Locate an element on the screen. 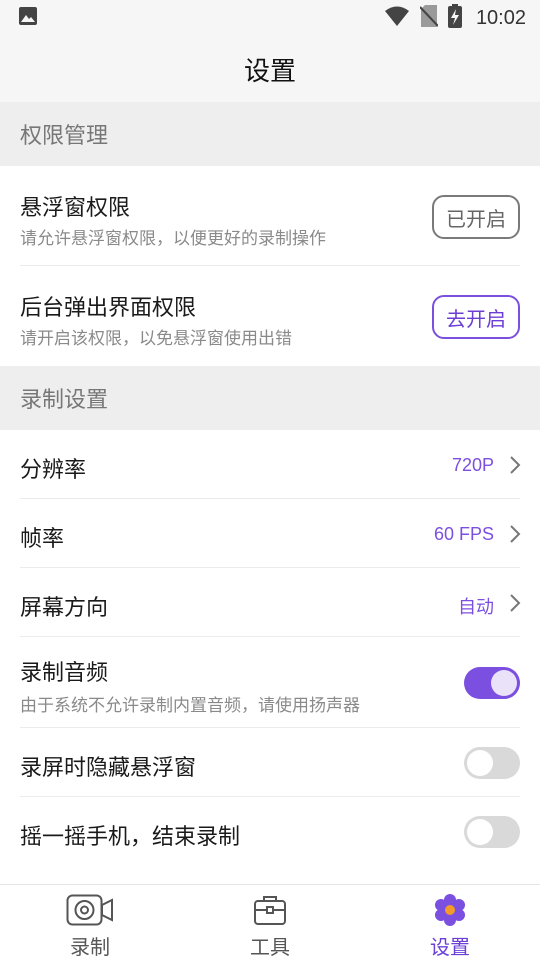 The image size is (540, 960). row-title: 录制音频 is located at coordinates (64, 673).